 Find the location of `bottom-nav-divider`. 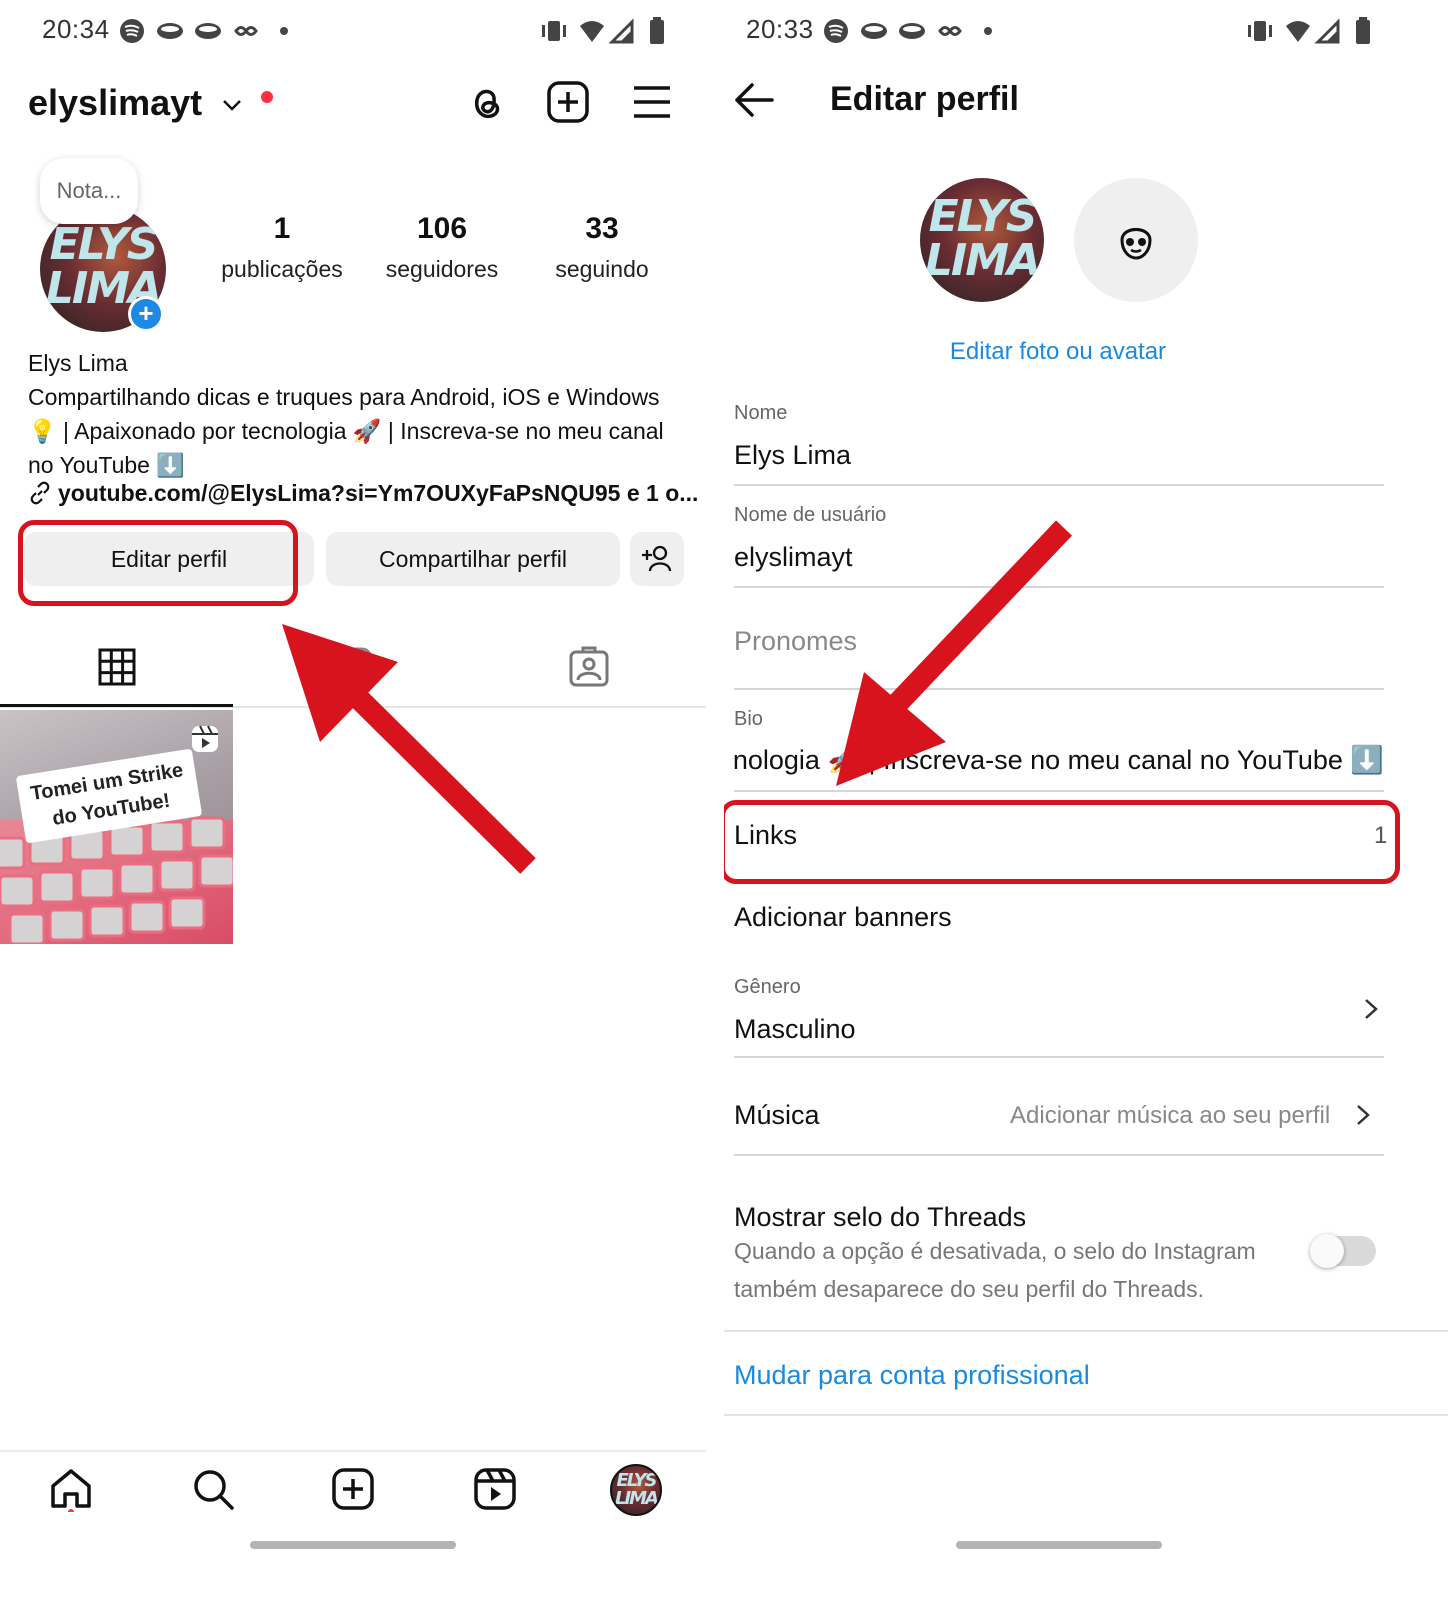

bottom-nav-divider is located at coordinates (353, 1451).